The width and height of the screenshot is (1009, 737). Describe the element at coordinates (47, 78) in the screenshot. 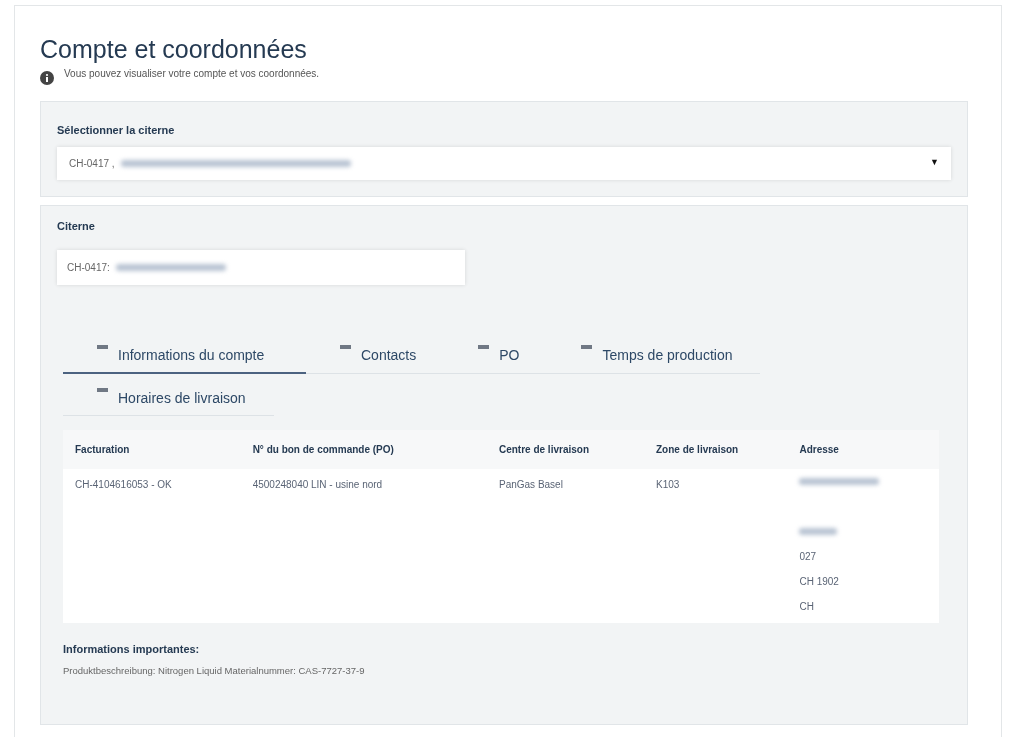

I see `info-icon` at that location.